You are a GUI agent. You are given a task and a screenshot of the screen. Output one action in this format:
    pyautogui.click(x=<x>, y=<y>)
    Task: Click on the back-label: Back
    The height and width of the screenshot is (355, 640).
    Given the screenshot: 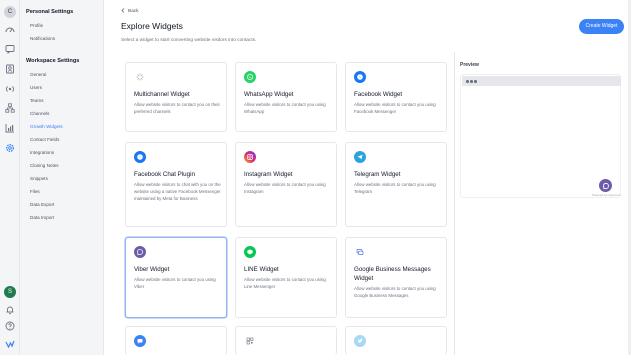 What is the action you would take?
    pyautogui.click(x=133, y=11)
    